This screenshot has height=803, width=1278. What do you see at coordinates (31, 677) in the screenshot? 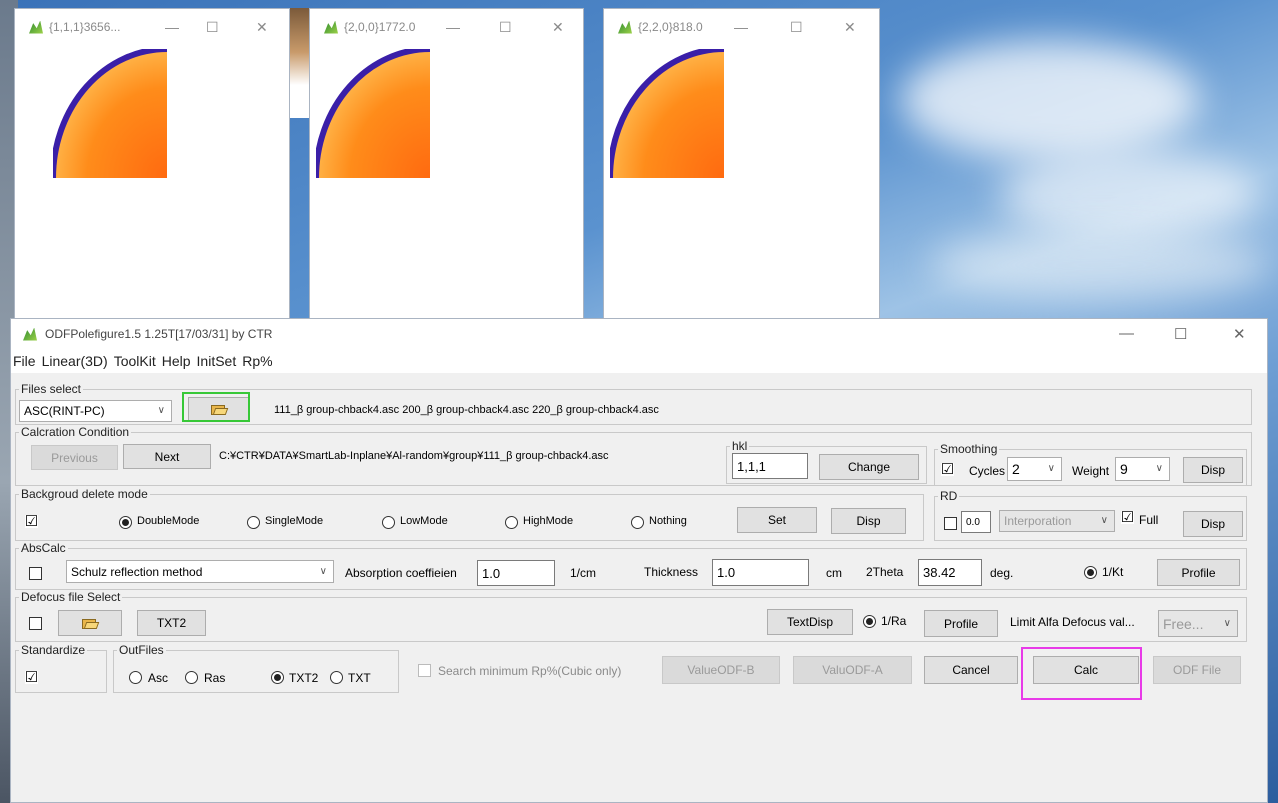
I see `standardize-checkbox: ☑` at bounding box center [31, 677].